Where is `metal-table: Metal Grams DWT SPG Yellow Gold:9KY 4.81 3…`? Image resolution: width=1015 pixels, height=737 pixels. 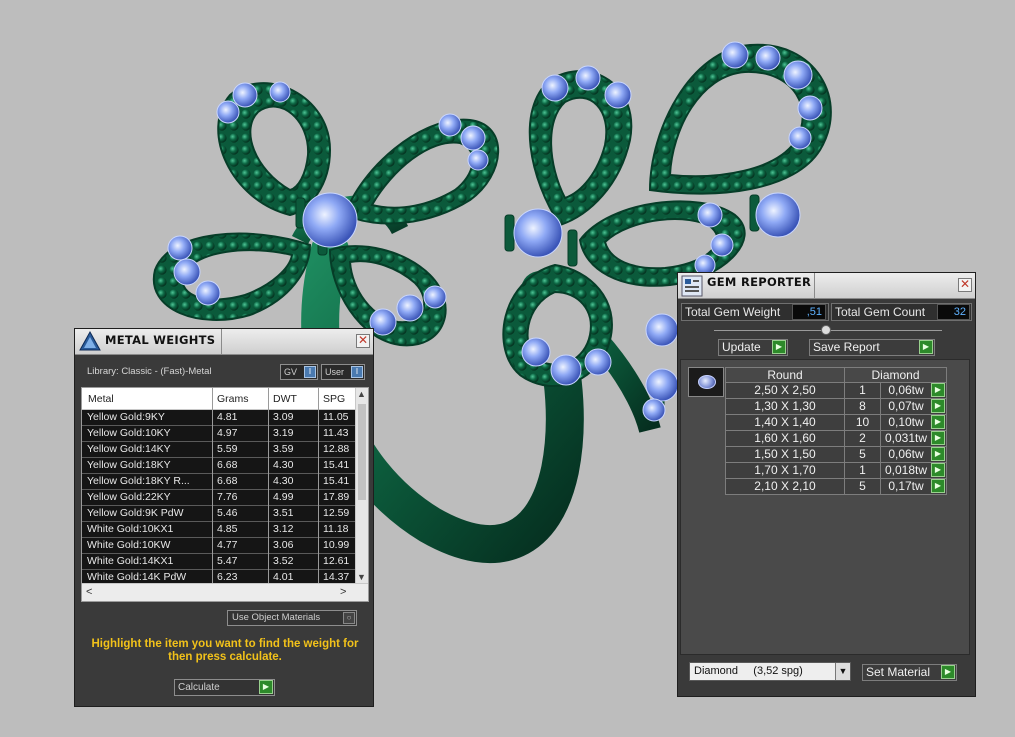
metal-table: Metal Grams DWT SPG Yellow Gold:9KY 4.81 3… is located at coordinates (225, 494).